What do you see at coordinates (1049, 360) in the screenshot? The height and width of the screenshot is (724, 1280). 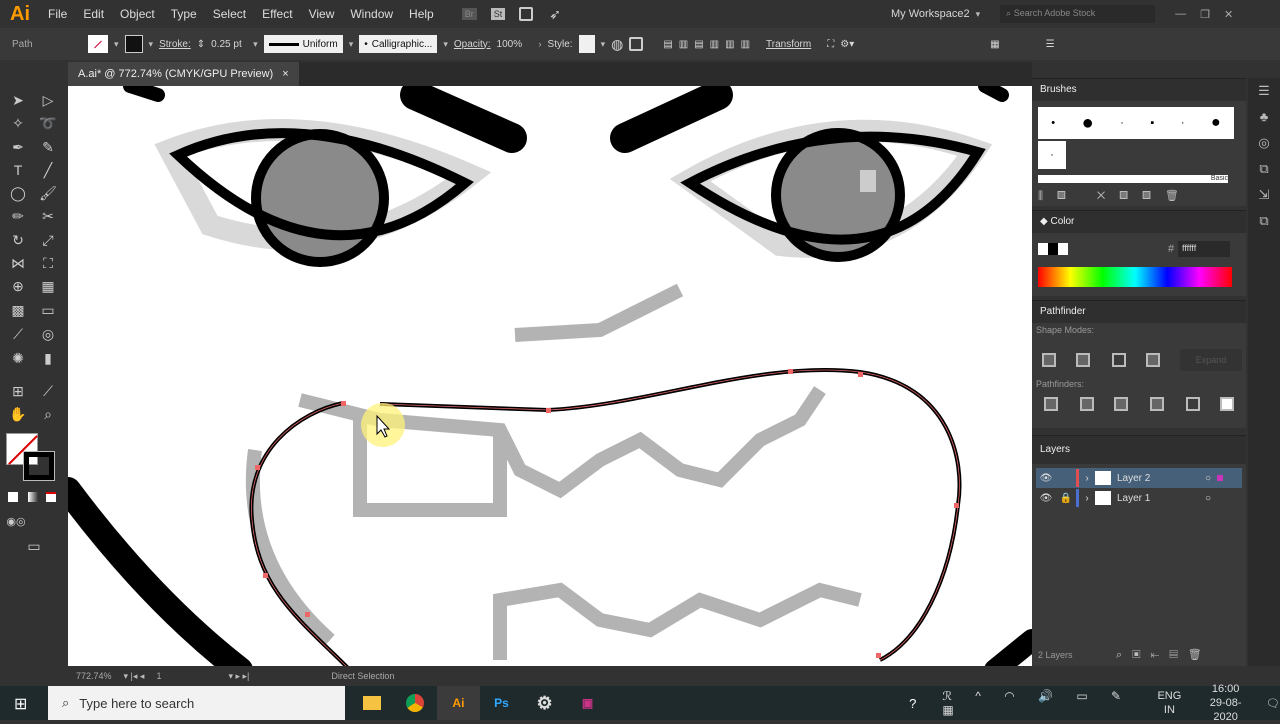 I see `unite-icon` at bounding box center [1049, 360].